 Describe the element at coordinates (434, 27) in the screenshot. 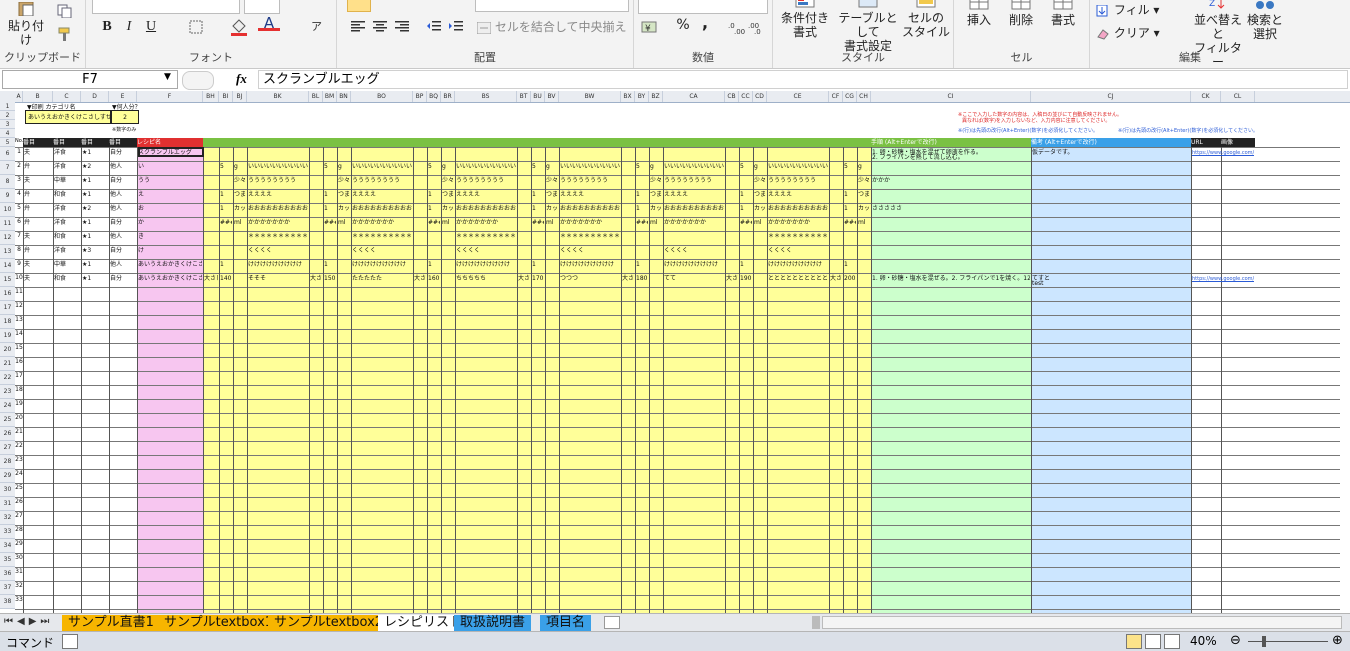

I see `decrease-indent-button` at that location.